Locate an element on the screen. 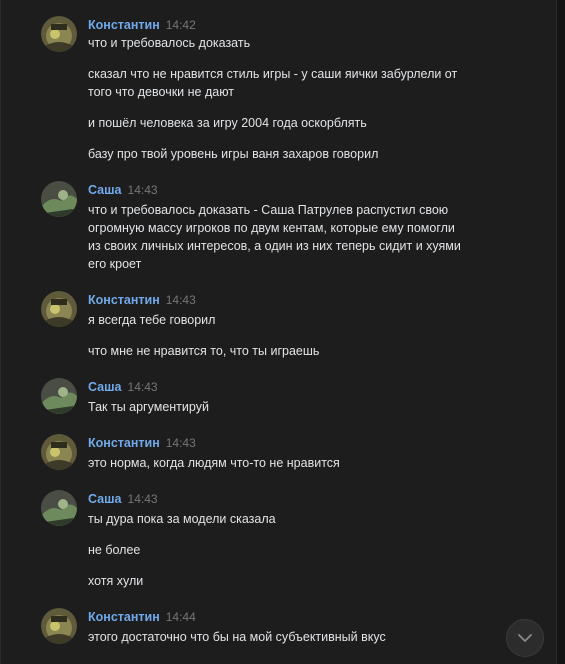  message-text: не более is located at coordinates (114, 550).